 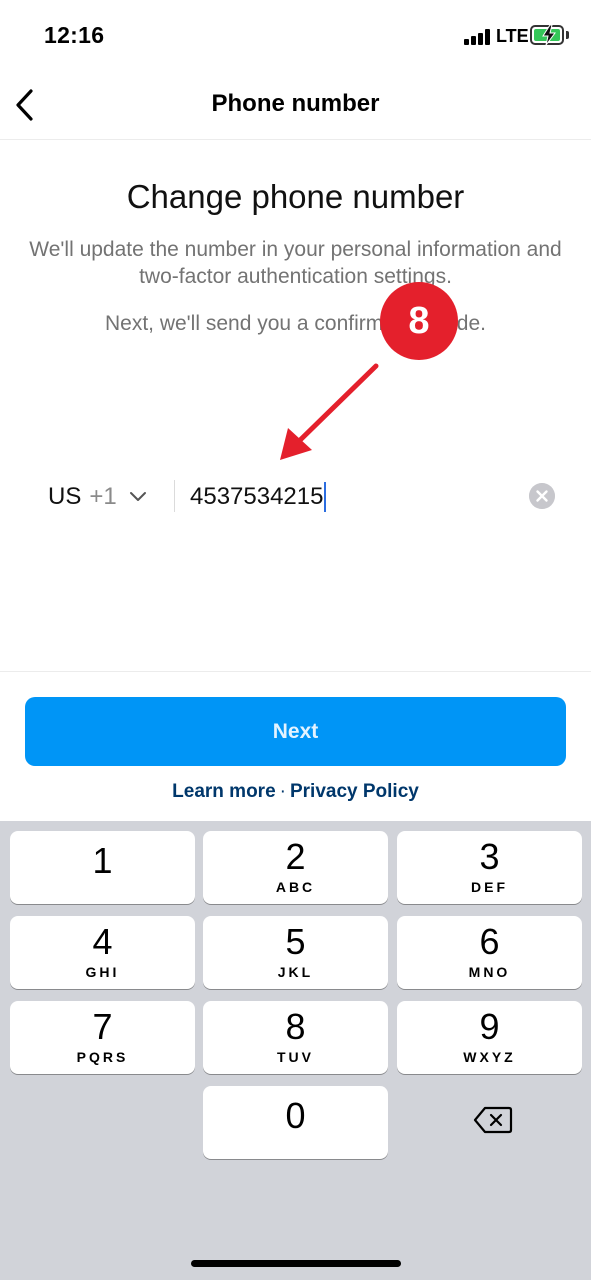 What do you see at coordinates (103, 496) in the screenshot?
I see `dial-code: +1` at bounding box center [103, 496].